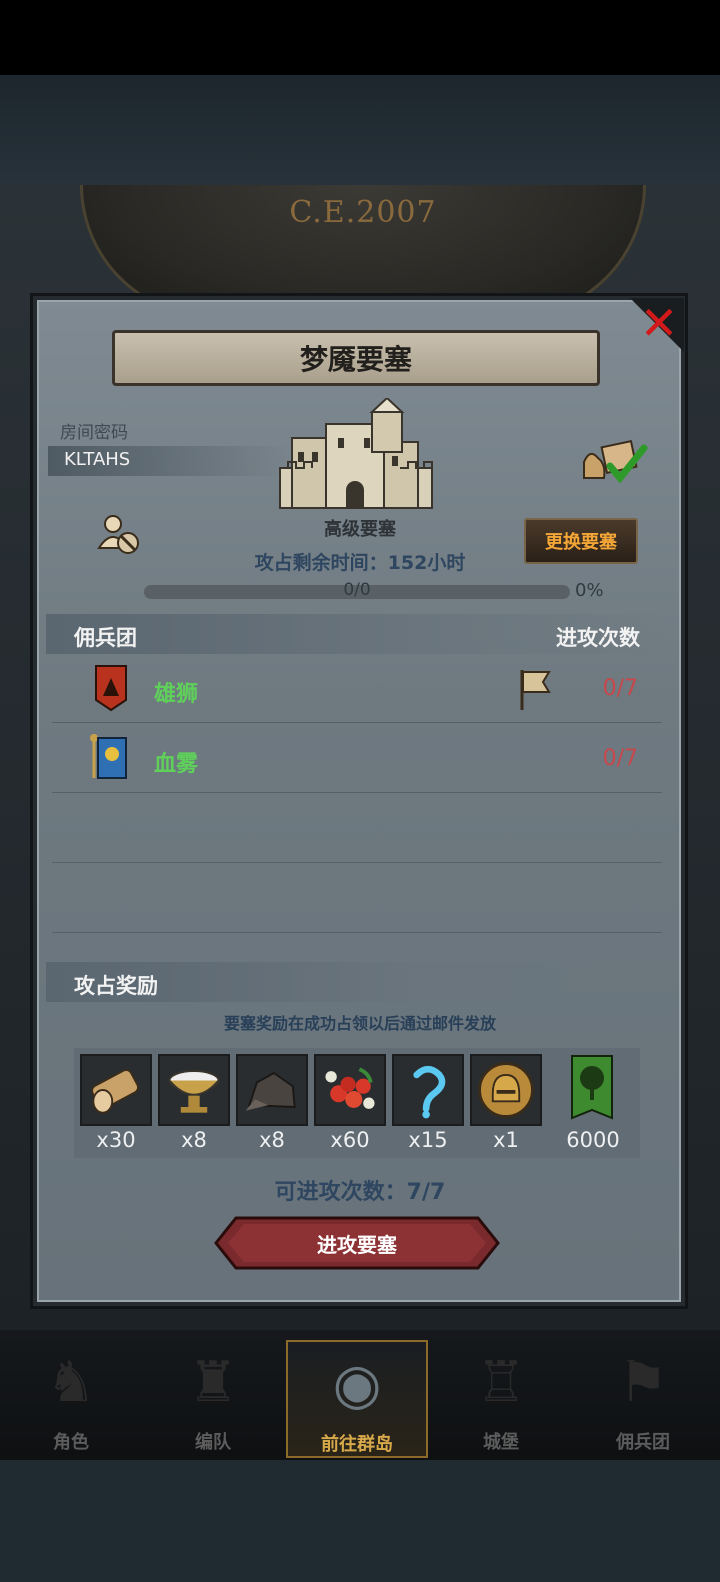  What do you see at coordinates (360, 1192) in the screenshot?
I see `remaining-attempts: 可进攻次数：7/7` at bounding box center [360, 1192].